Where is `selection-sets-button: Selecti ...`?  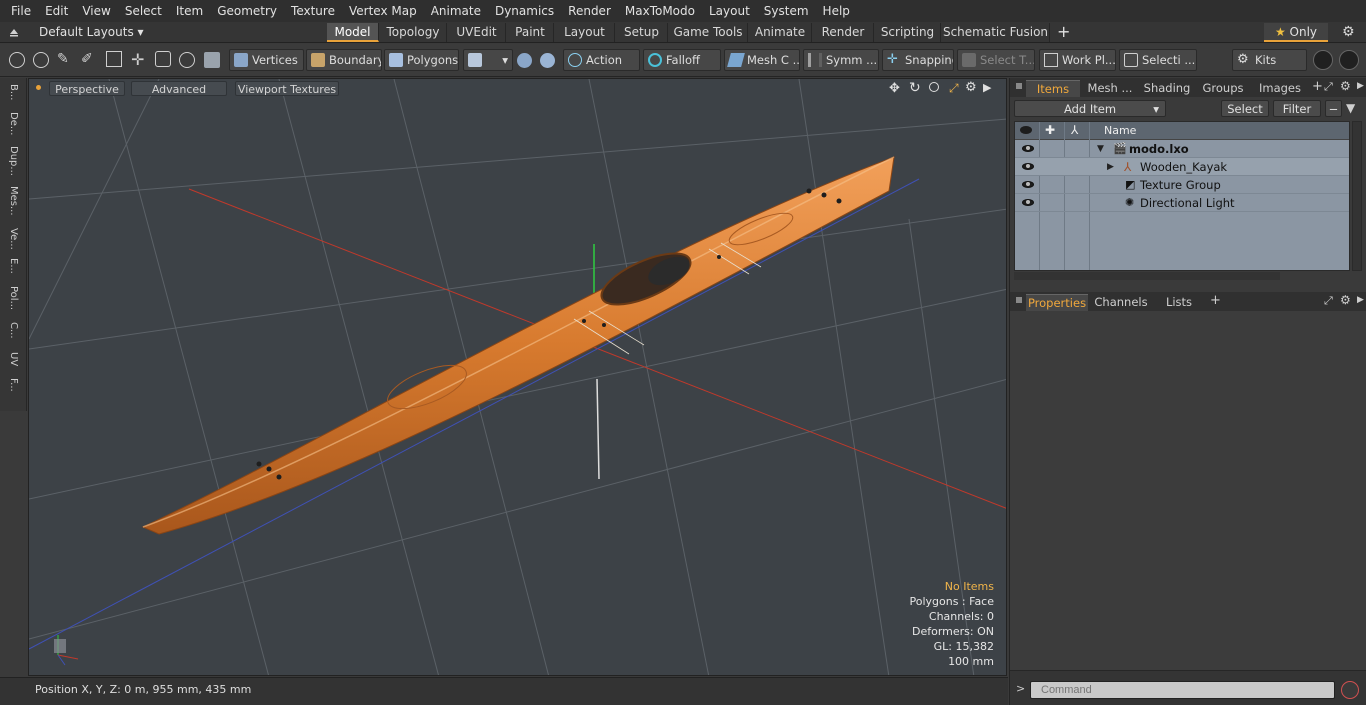 selection-sets-button: Selecti ... is located at coordinates (1158, 60).